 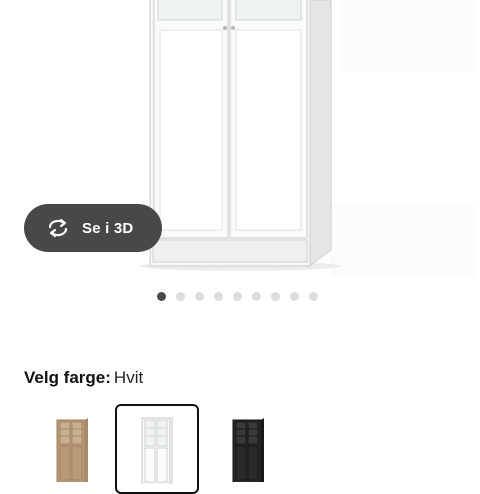 I want to click on view-3d-button: Se i 3D, so click(x=93, y=228).